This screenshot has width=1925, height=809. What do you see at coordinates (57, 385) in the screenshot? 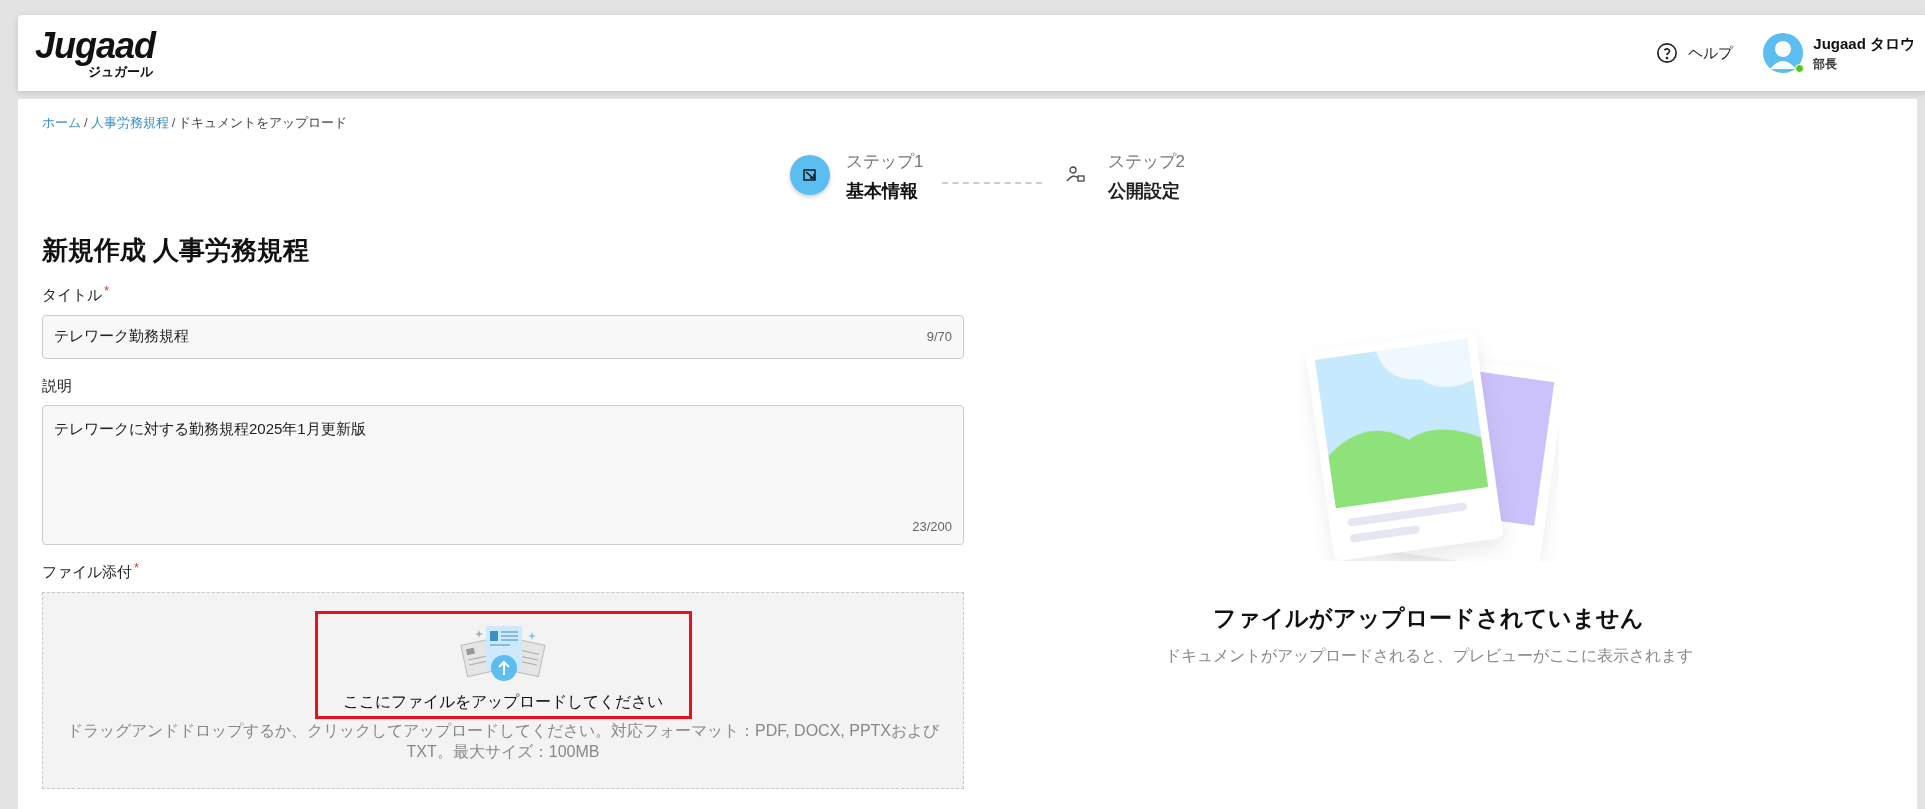
I see `field-label: 説明` at bounding box center [57, 385].